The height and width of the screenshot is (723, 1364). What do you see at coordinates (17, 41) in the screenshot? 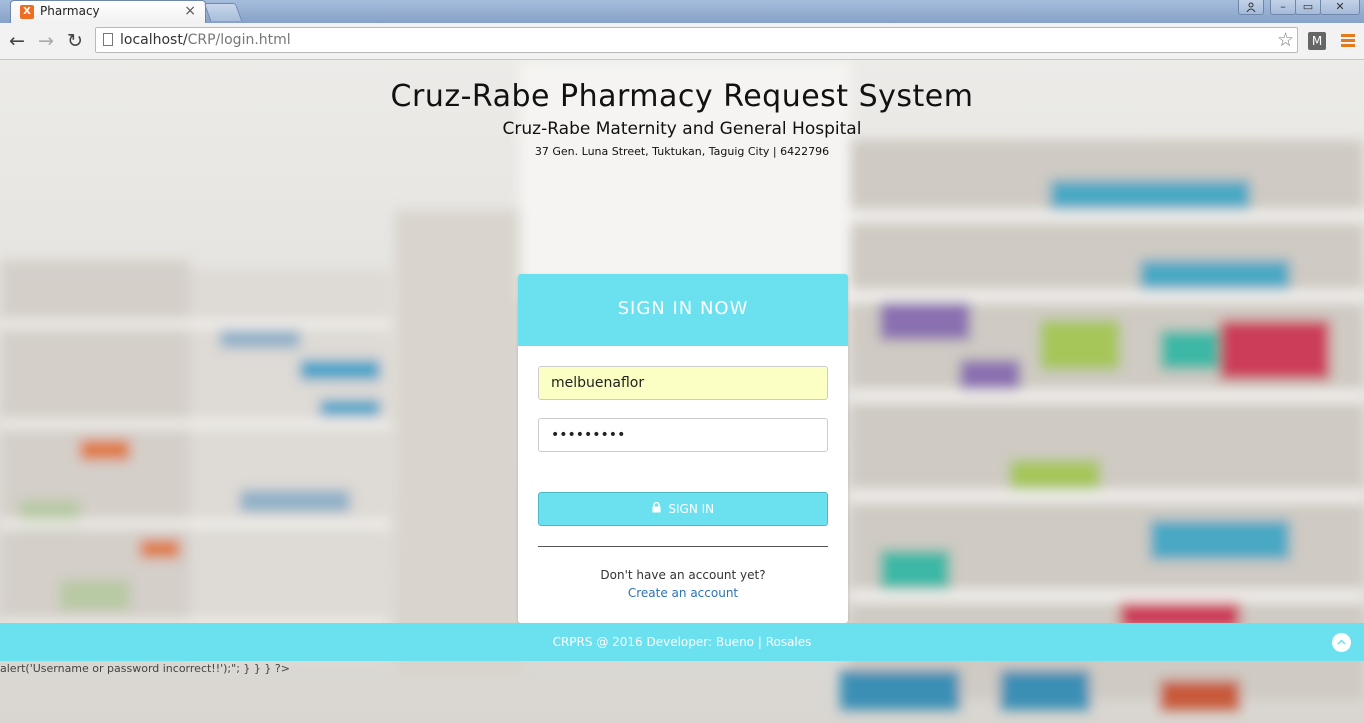
I see `back-icon: ←` at bounding box center [17, 41].